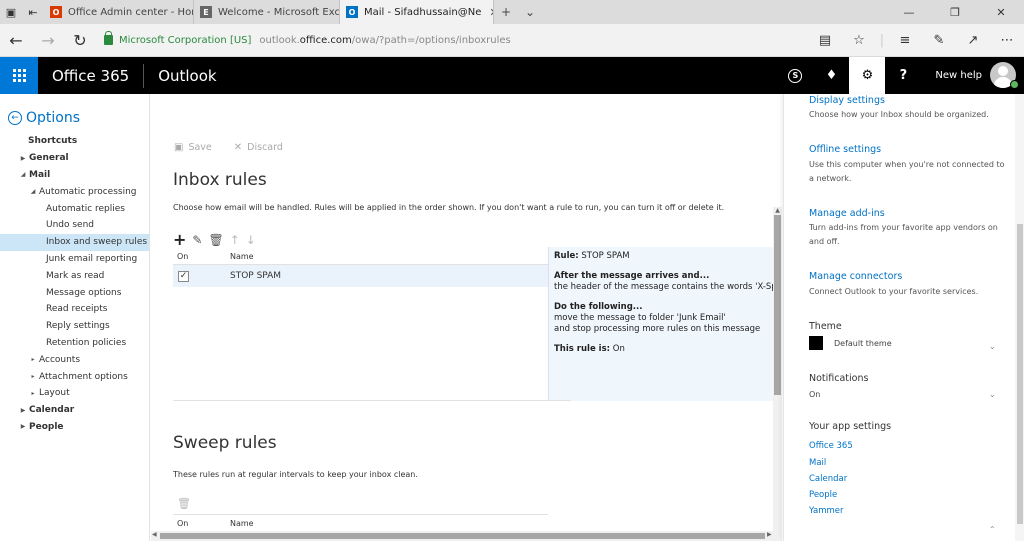  I want to click on nav-item-automatic-replies: Automatic replies, so click(74, 208).